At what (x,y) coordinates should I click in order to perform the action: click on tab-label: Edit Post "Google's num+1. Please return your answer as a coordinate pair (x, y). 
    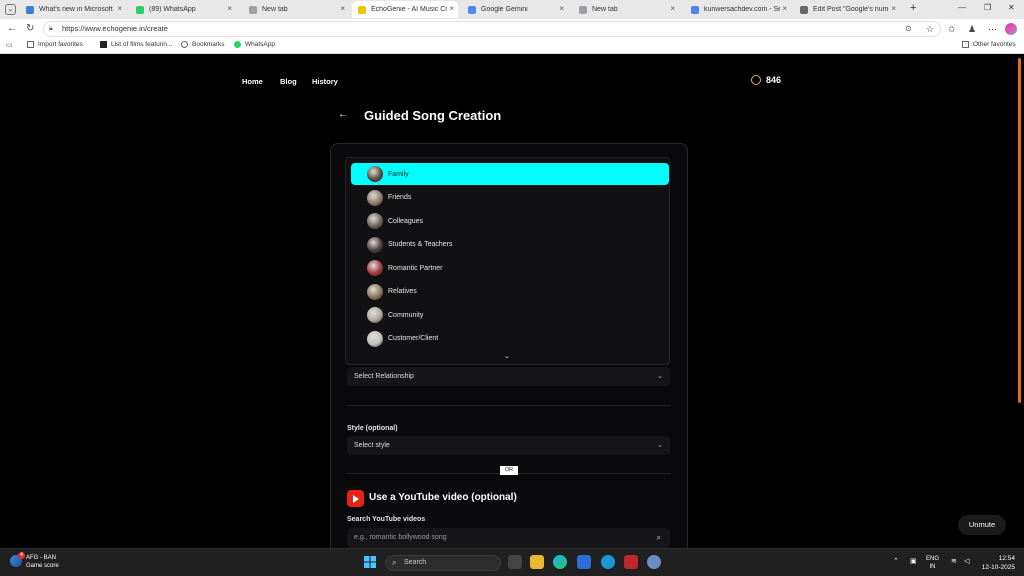
    Looking at the image, I should click on (851, 9).